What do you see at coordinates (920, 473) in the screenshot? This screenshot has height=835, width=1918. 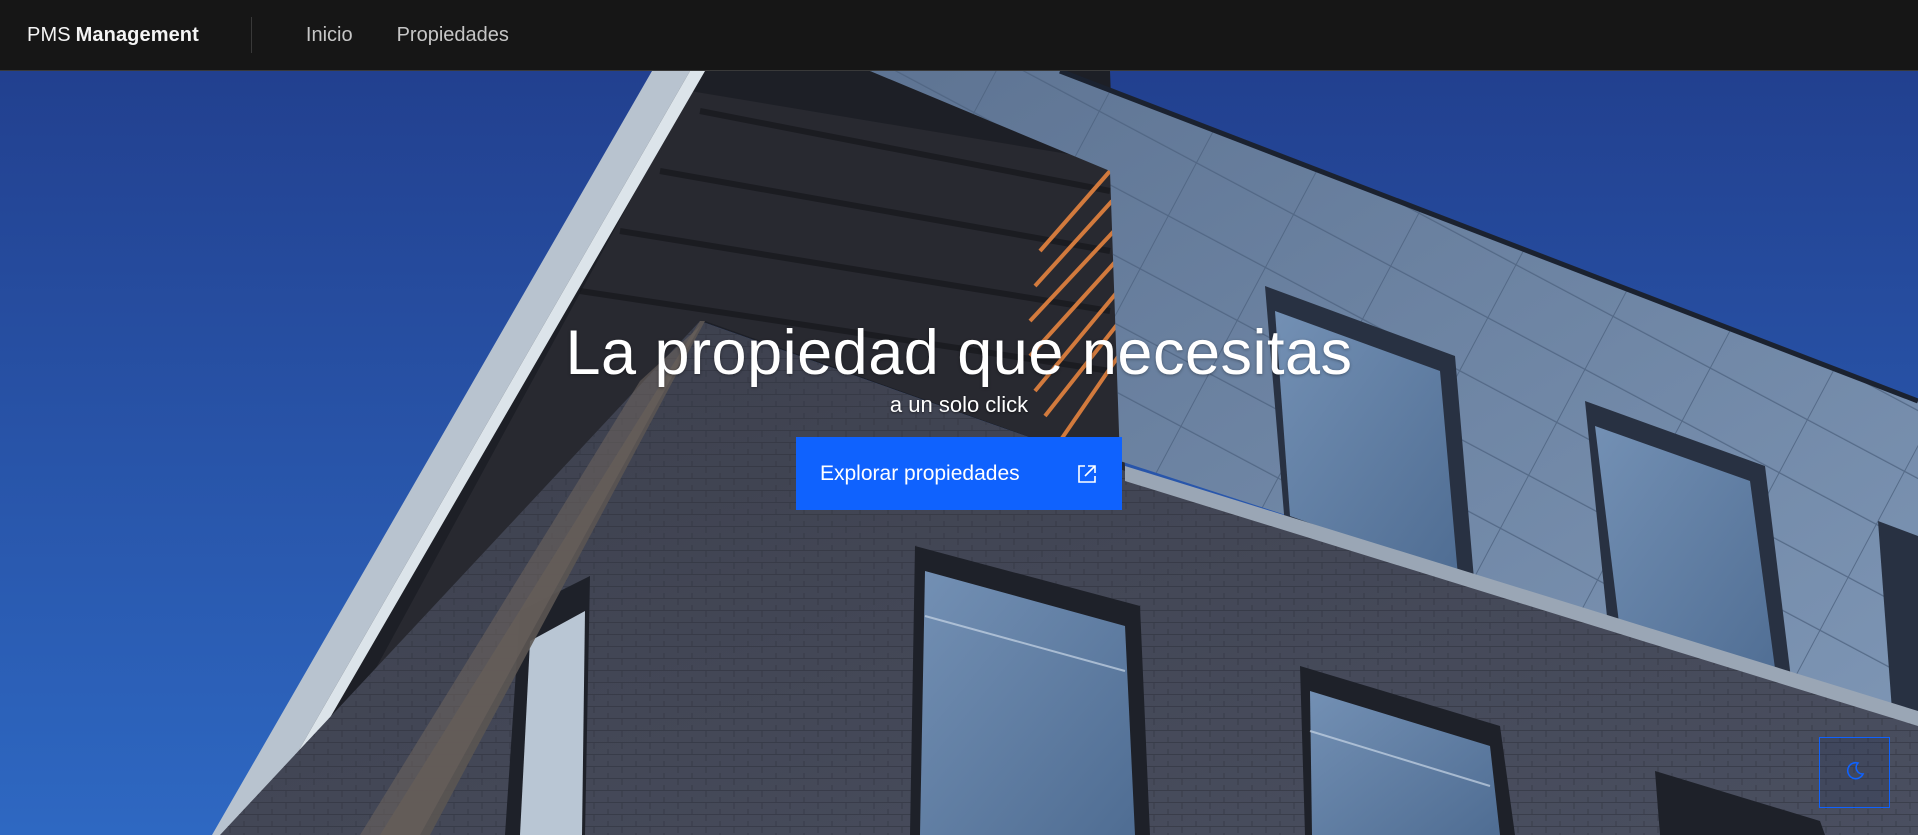 I see `explore-properties-label: Explorar propiedades` at bounding box center [920, 473].